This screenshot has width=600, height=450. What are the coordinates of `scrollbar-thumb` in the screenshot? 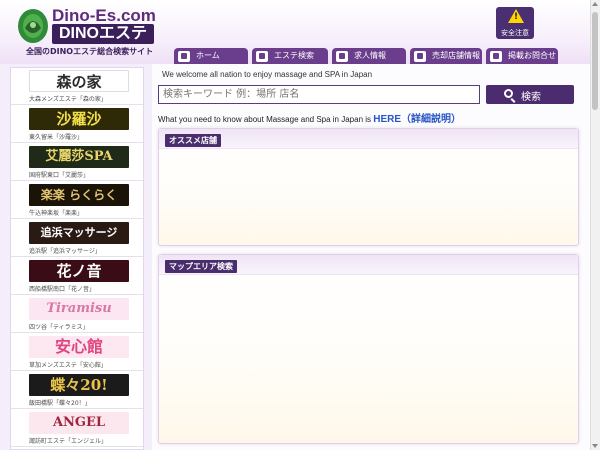 It's located at (595, 61).